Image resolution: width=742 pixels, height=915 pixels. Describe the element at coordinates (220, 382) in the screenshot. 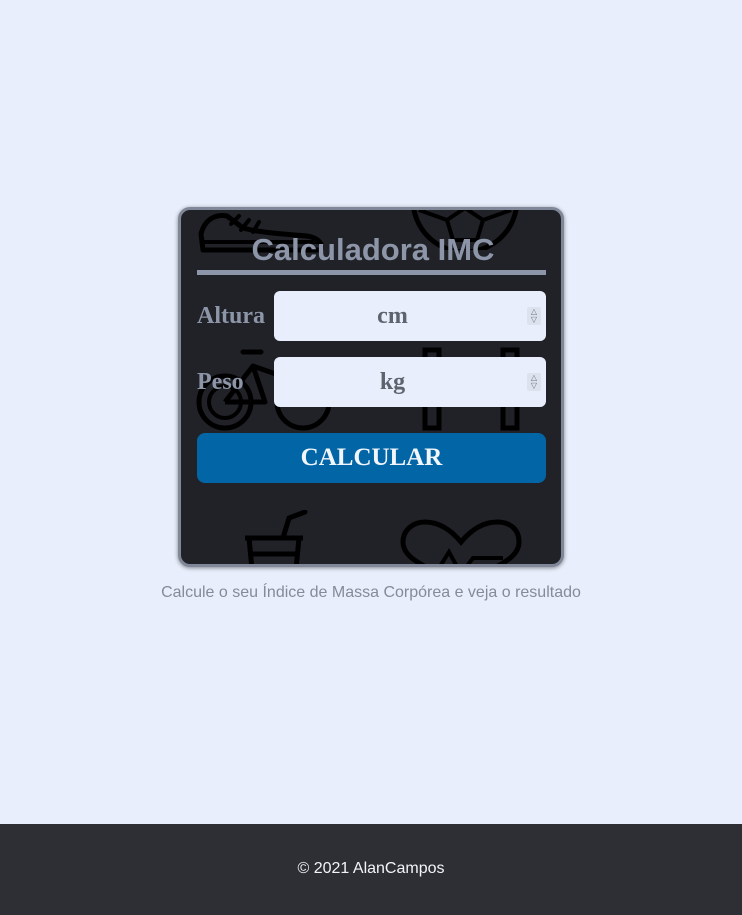

I see `weight-label: Peso` at that location.